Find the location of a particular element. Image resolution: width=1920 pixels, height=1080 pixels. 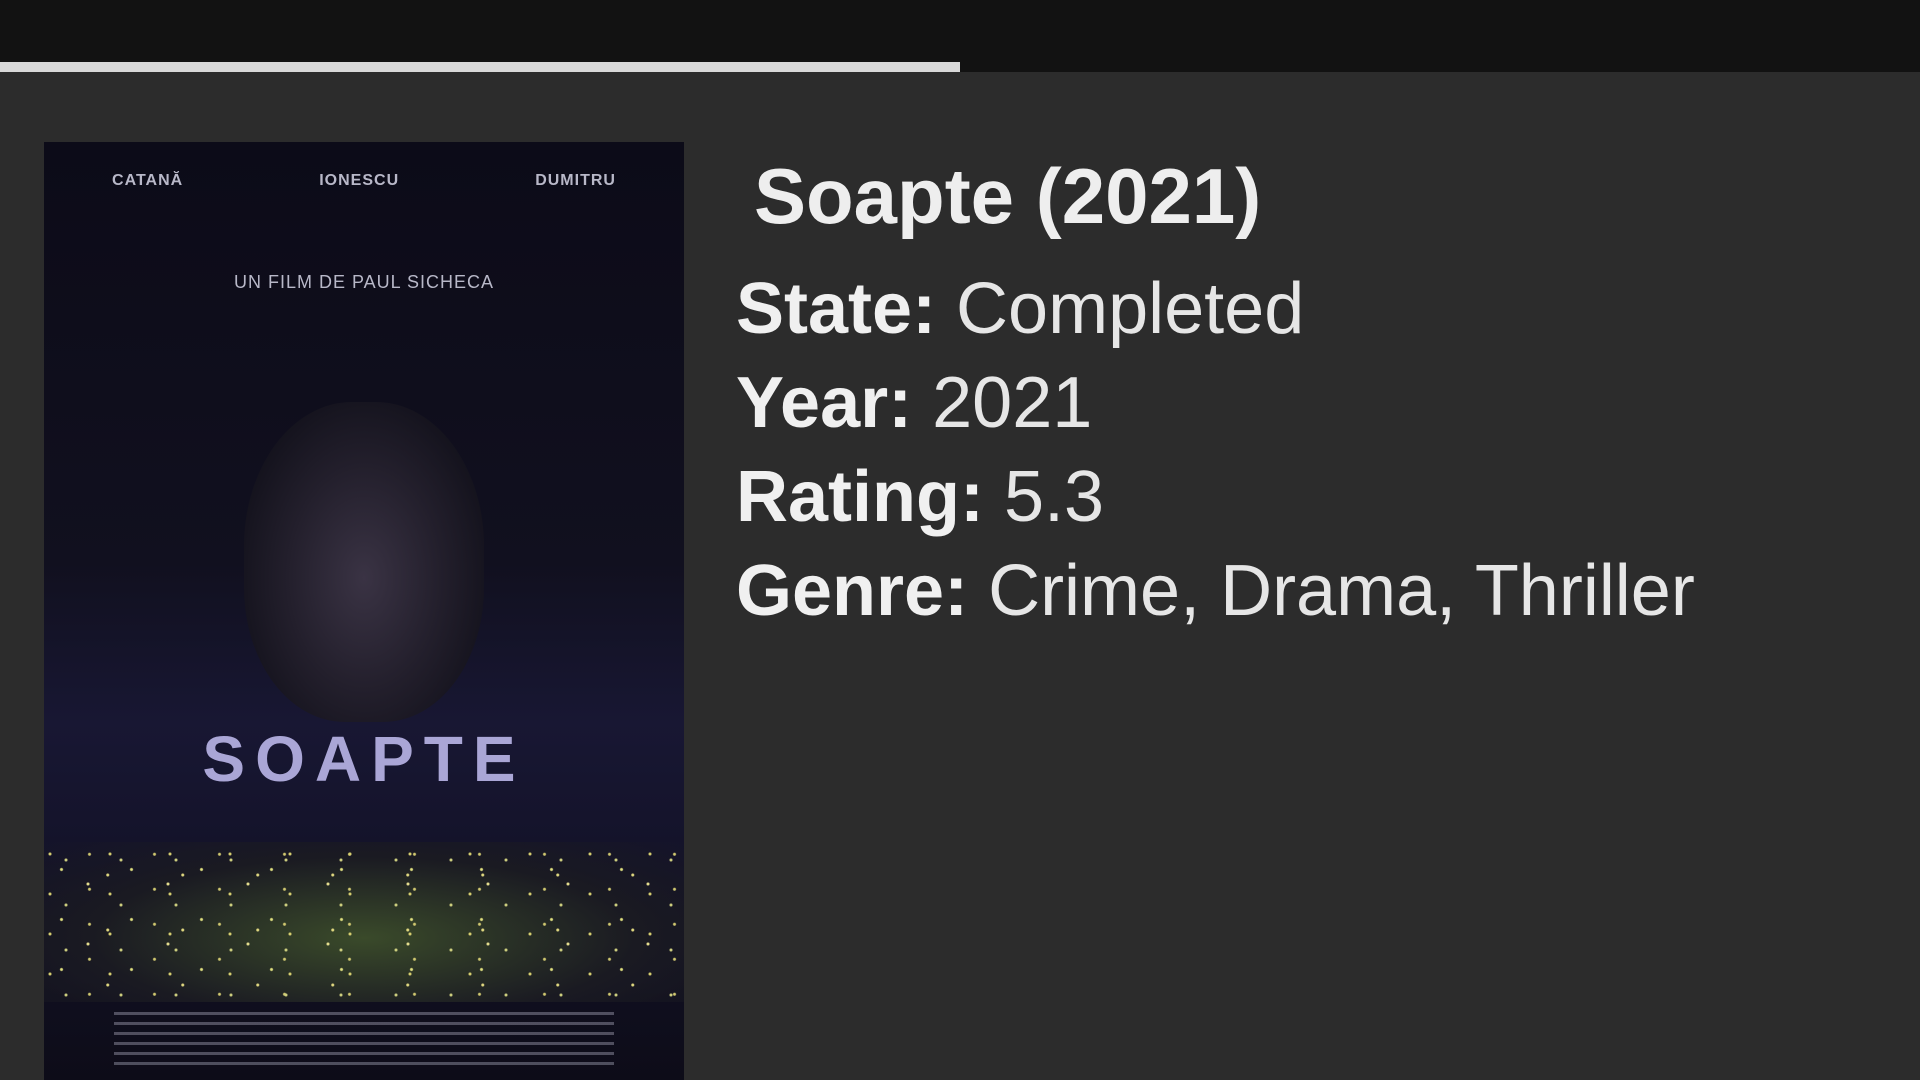

genre-row: Genre: Crime, Drama, Thriller is located at coordinates (1215, 591).